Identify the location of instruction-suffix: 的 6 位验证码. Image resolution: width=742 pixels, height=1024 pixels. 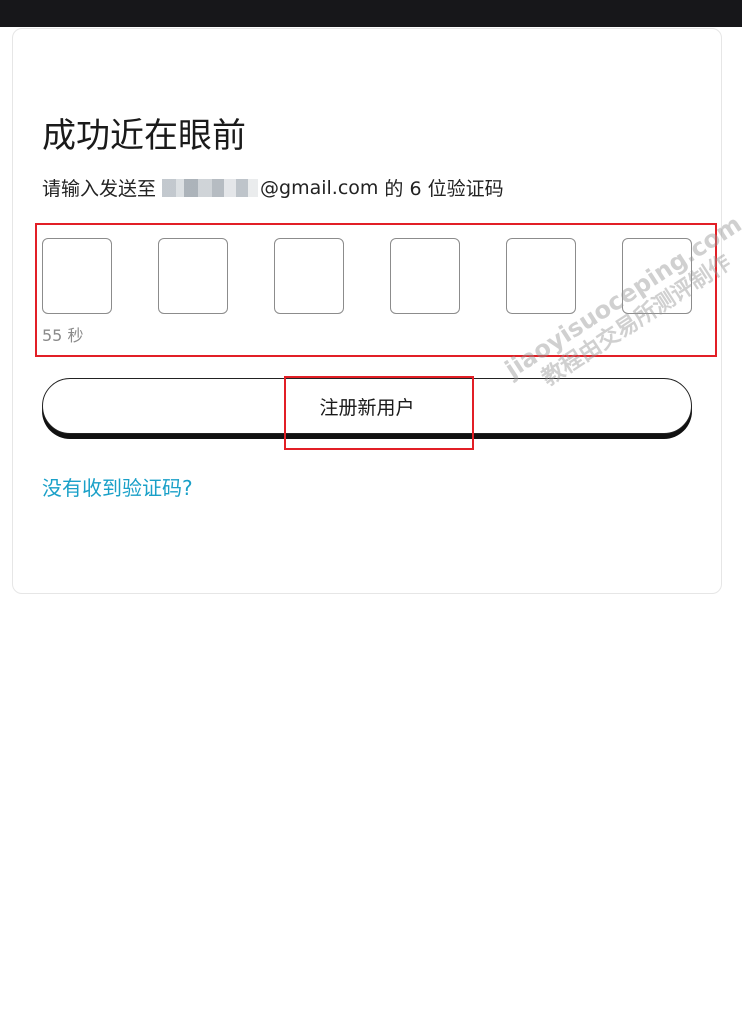
(444, 189).